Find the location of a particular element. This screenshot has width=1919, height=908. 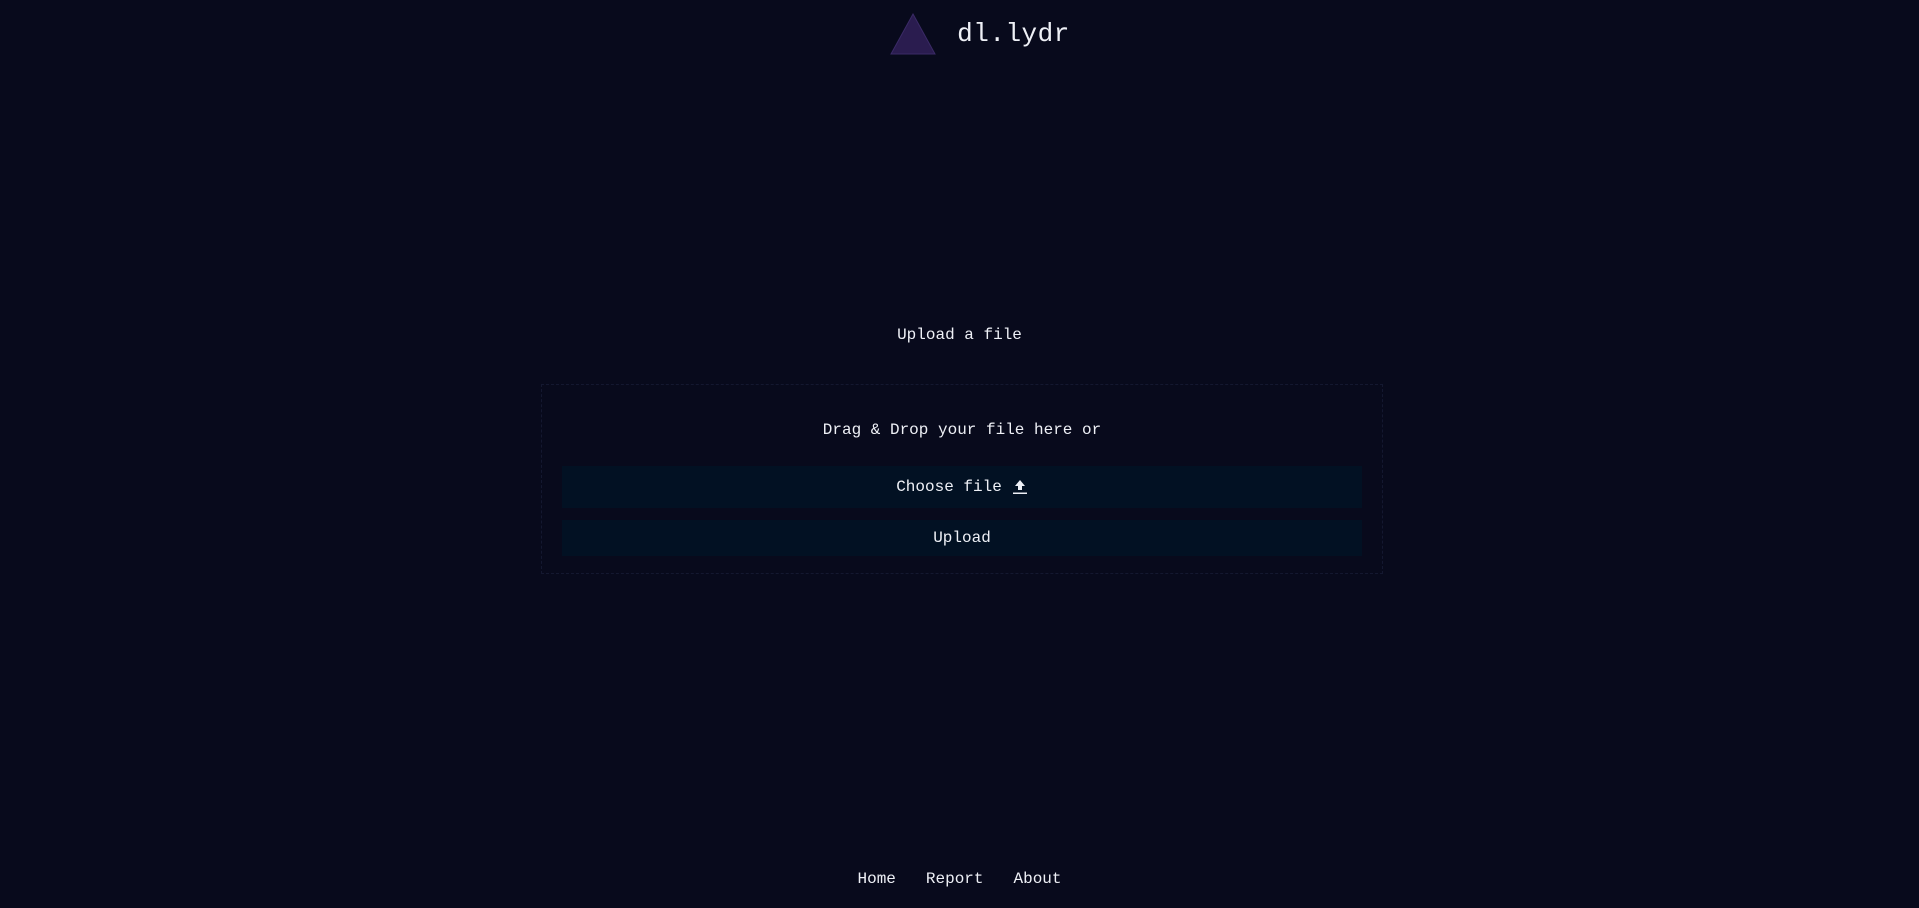

upload-arrow-icon is located at coordinates (1020, 487).